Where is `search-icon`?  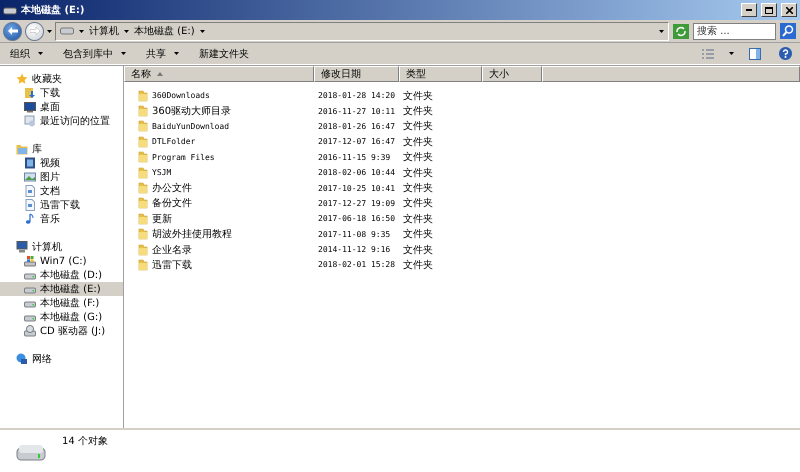 search-icon is located at coordinates (788, 31).